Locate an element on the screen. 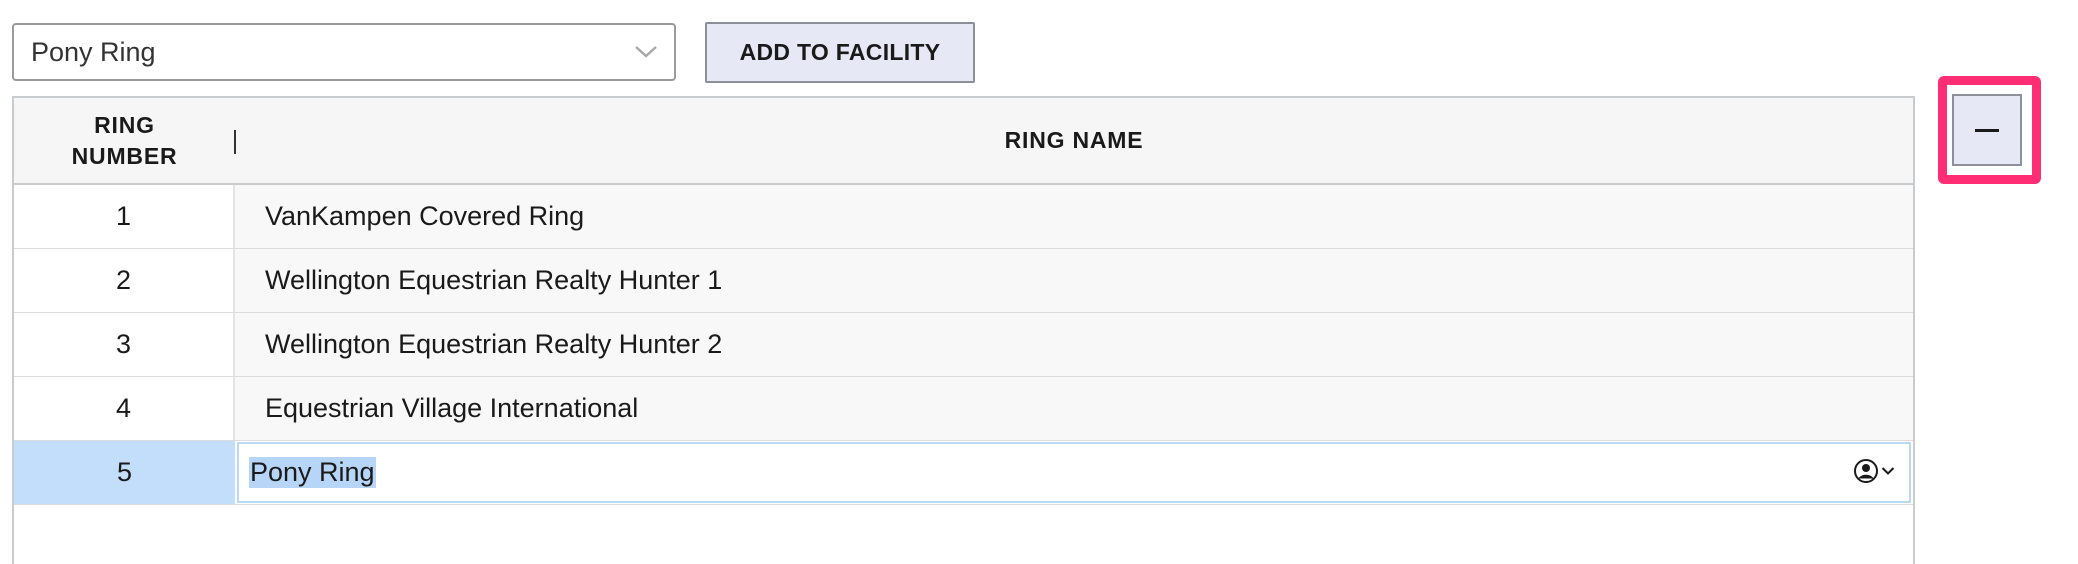 The image size is (2078, 564). ring-name-cell: Wellington Equestrian Realty Hunter 2 is located at coordinates (1074, 344).